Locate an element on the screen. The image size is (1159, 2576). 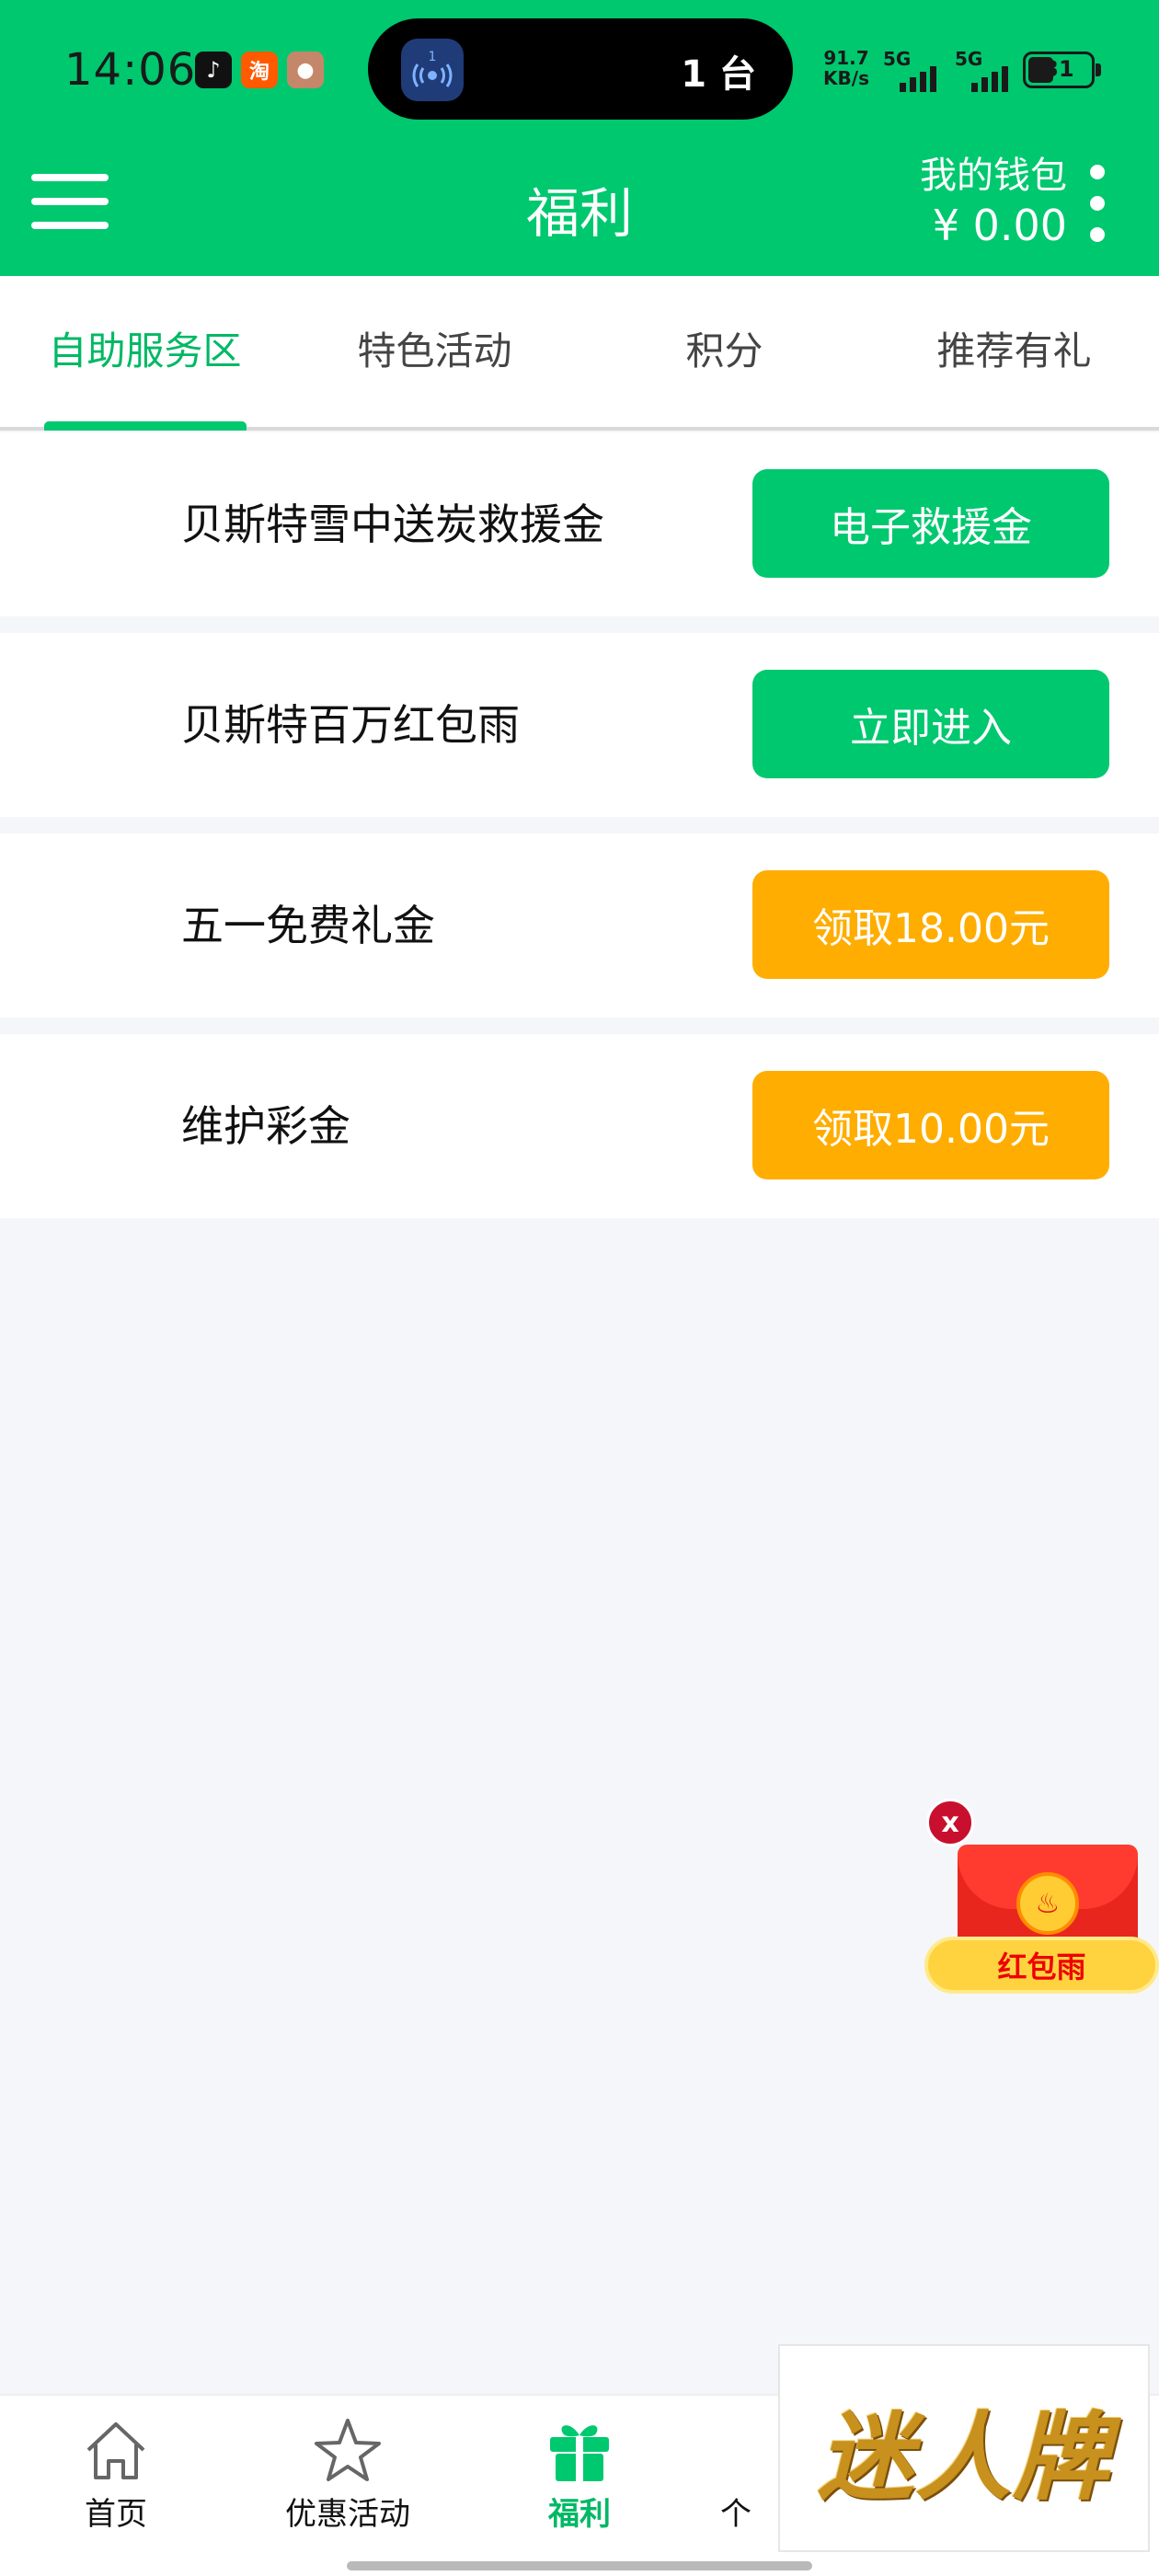
status-app-icons: ♪ 淘 ● is located at coordinates (259, 70).